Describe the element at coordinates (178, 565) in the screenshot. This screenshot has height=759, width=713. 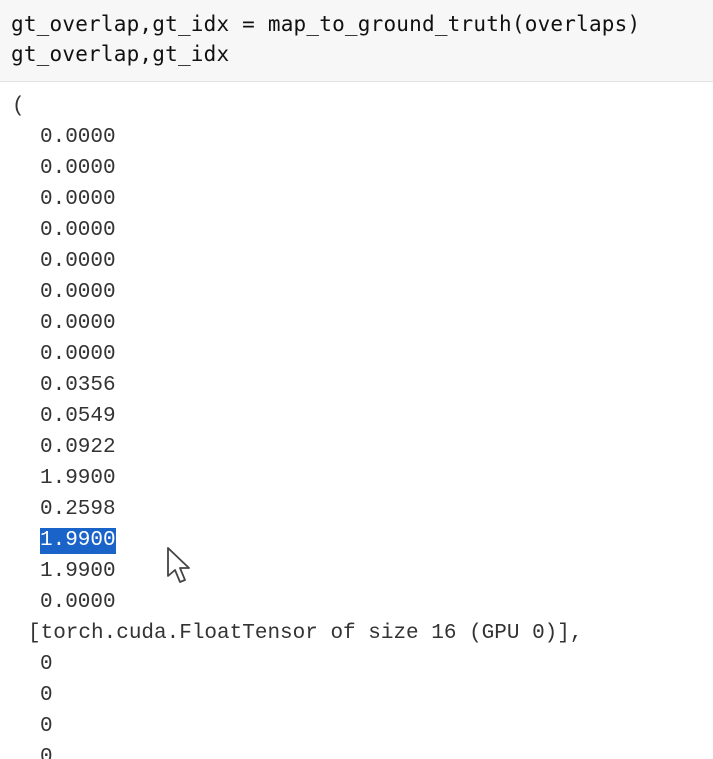
I see `mouse-cursor-icon` at that location.